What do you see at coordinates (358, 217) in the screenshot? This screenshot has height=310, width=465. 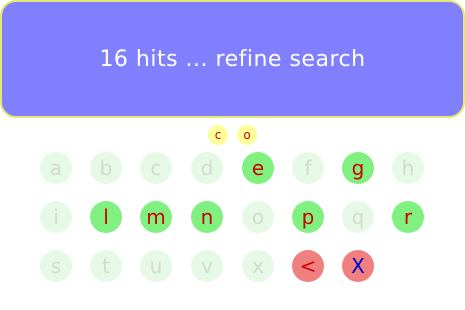 I see `key-q: q` at bounding box center [358, 217].